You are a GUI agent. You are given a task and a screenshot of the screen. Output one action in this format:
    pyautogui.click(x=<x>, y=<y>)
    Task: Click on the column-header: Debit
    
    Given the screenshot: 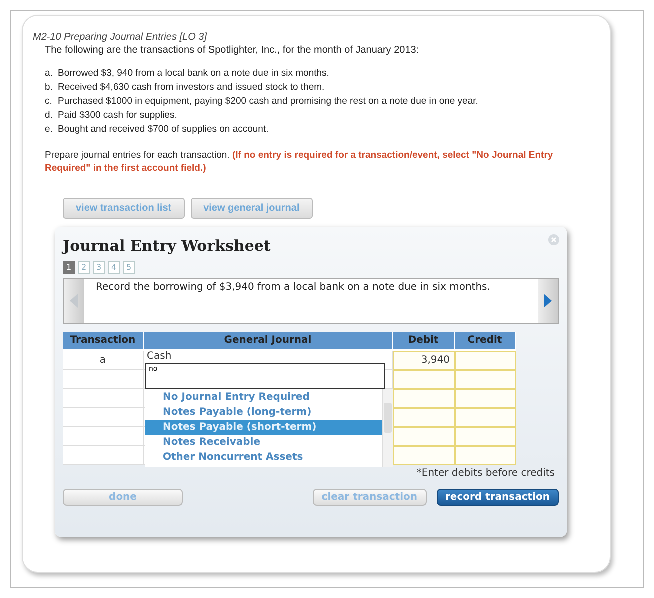 What is the action you would take?
    pyautogui.click(x=424, y=340)
    